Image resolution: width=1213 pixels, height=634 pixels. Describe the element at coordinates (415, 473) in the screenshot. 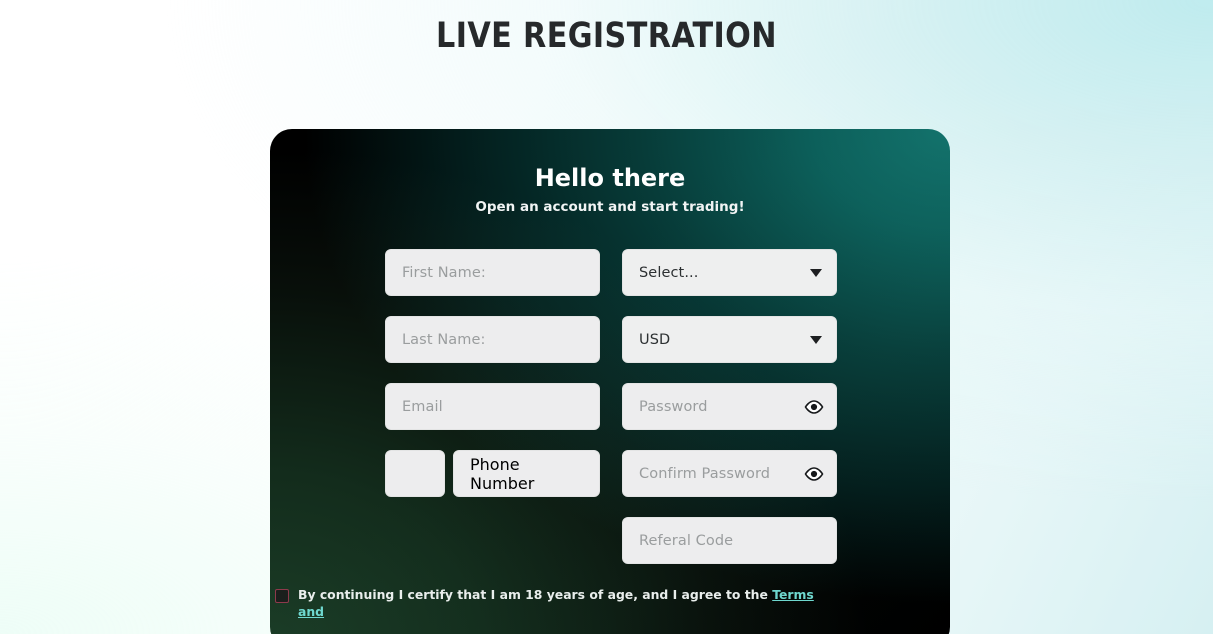

I see `country-code-input` at that location.